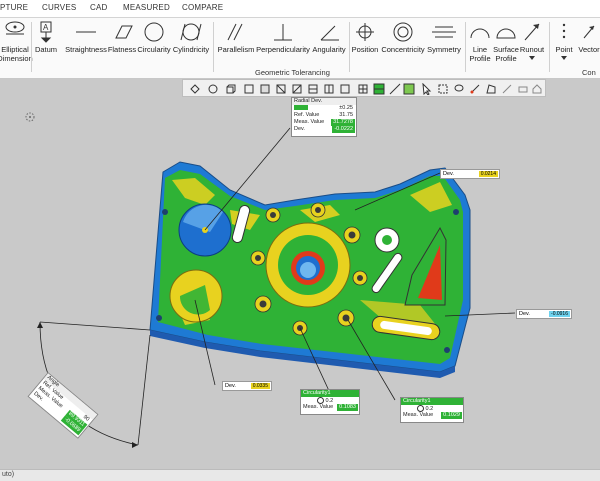 This screenshot has height=481, width=600. Describe the element at coordinates (564, 31) in the screenshot. I see `point-icon` at that location.